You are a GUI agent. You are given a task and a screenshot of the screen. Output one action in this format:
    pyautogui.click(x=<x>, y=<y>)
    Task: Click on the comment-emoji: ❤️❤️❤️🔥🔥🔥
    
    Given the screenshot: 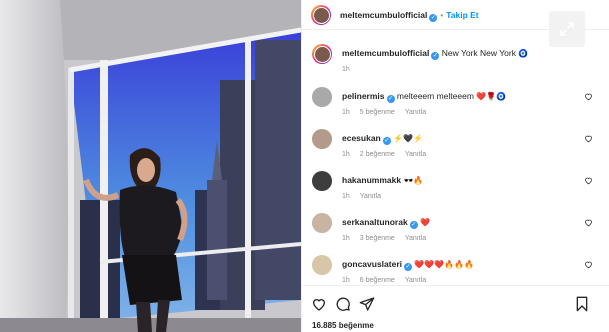 What is the action you would take?
    pyautogui.click(x=444, y=264)
    